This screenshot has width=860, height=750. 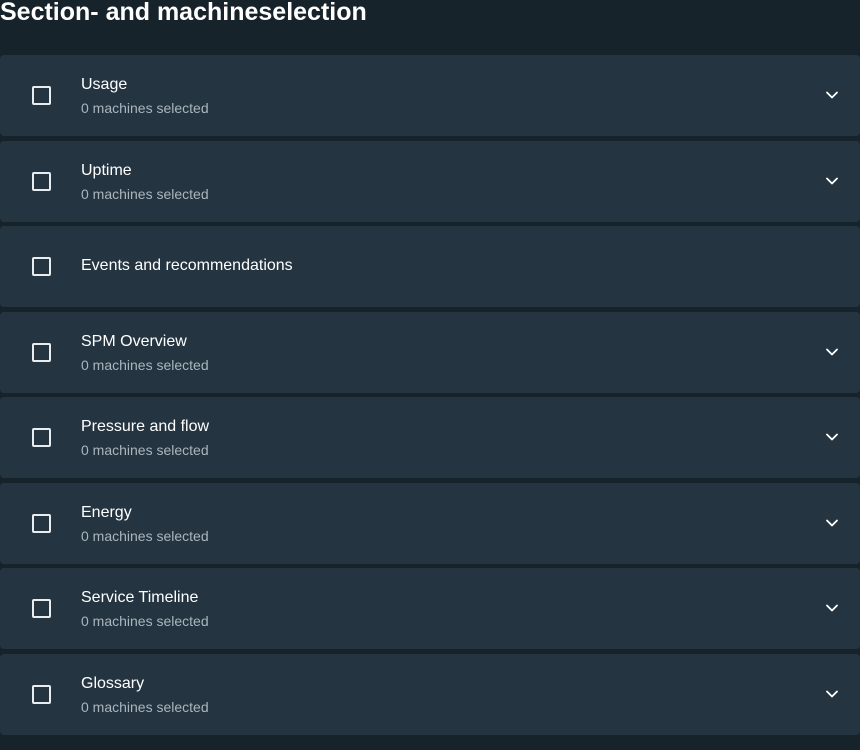 What do you see at coordinates (430, 608) in the screenshot?
I see `section-item-service-timeline: Service Timeline 0 machines selected` at bounding box center [430, 608].